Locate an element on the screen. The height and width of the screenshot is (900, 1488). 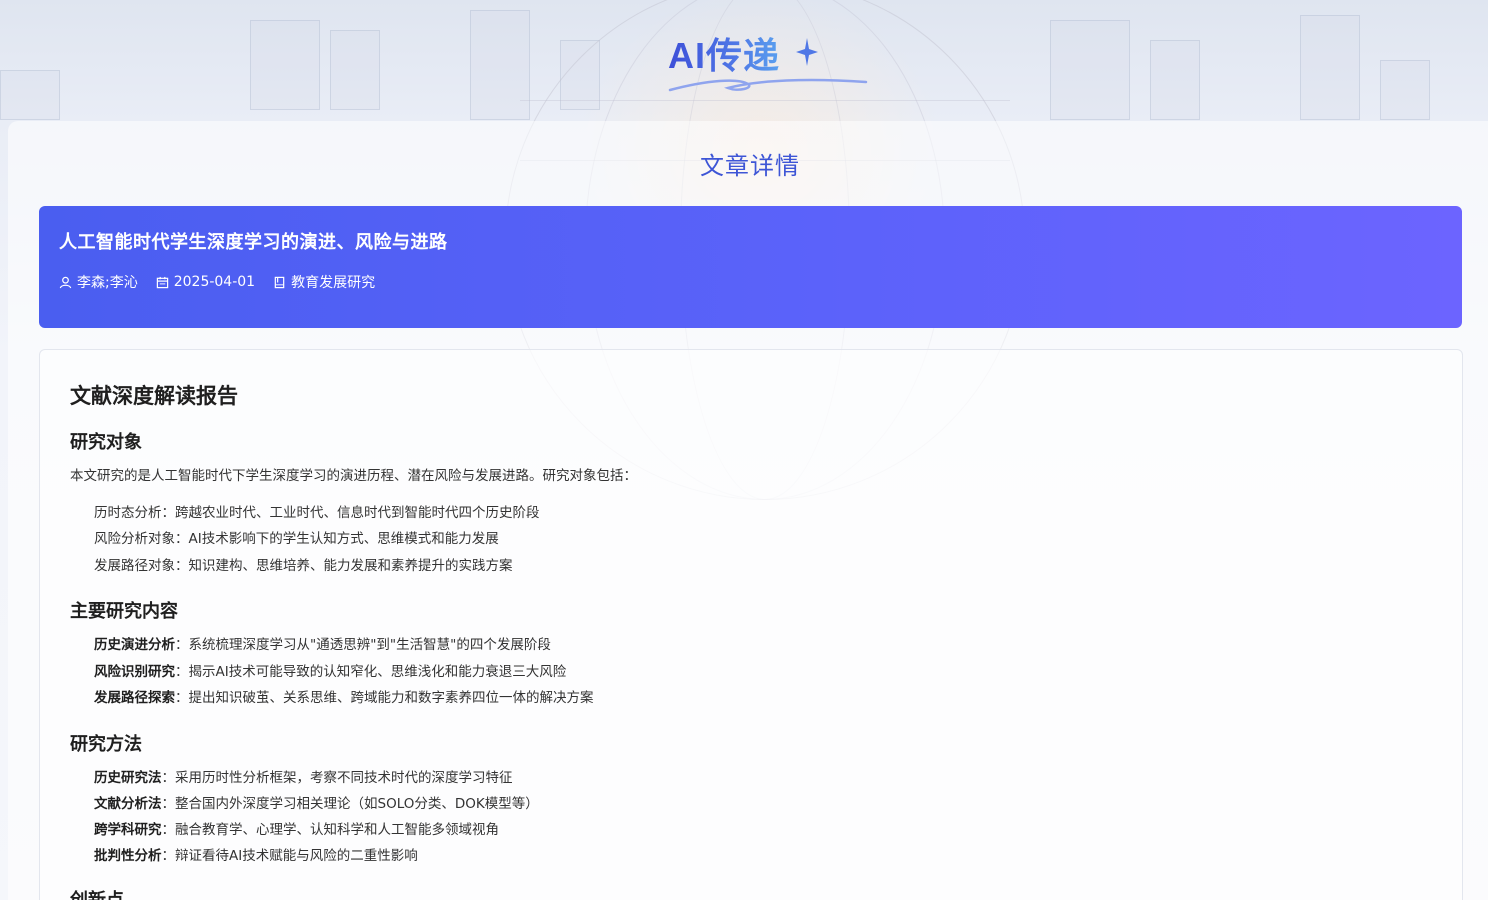
article-meta: 李森;李沁 2025-04-01 教育发展研究 is located at coordinates (226, 282).